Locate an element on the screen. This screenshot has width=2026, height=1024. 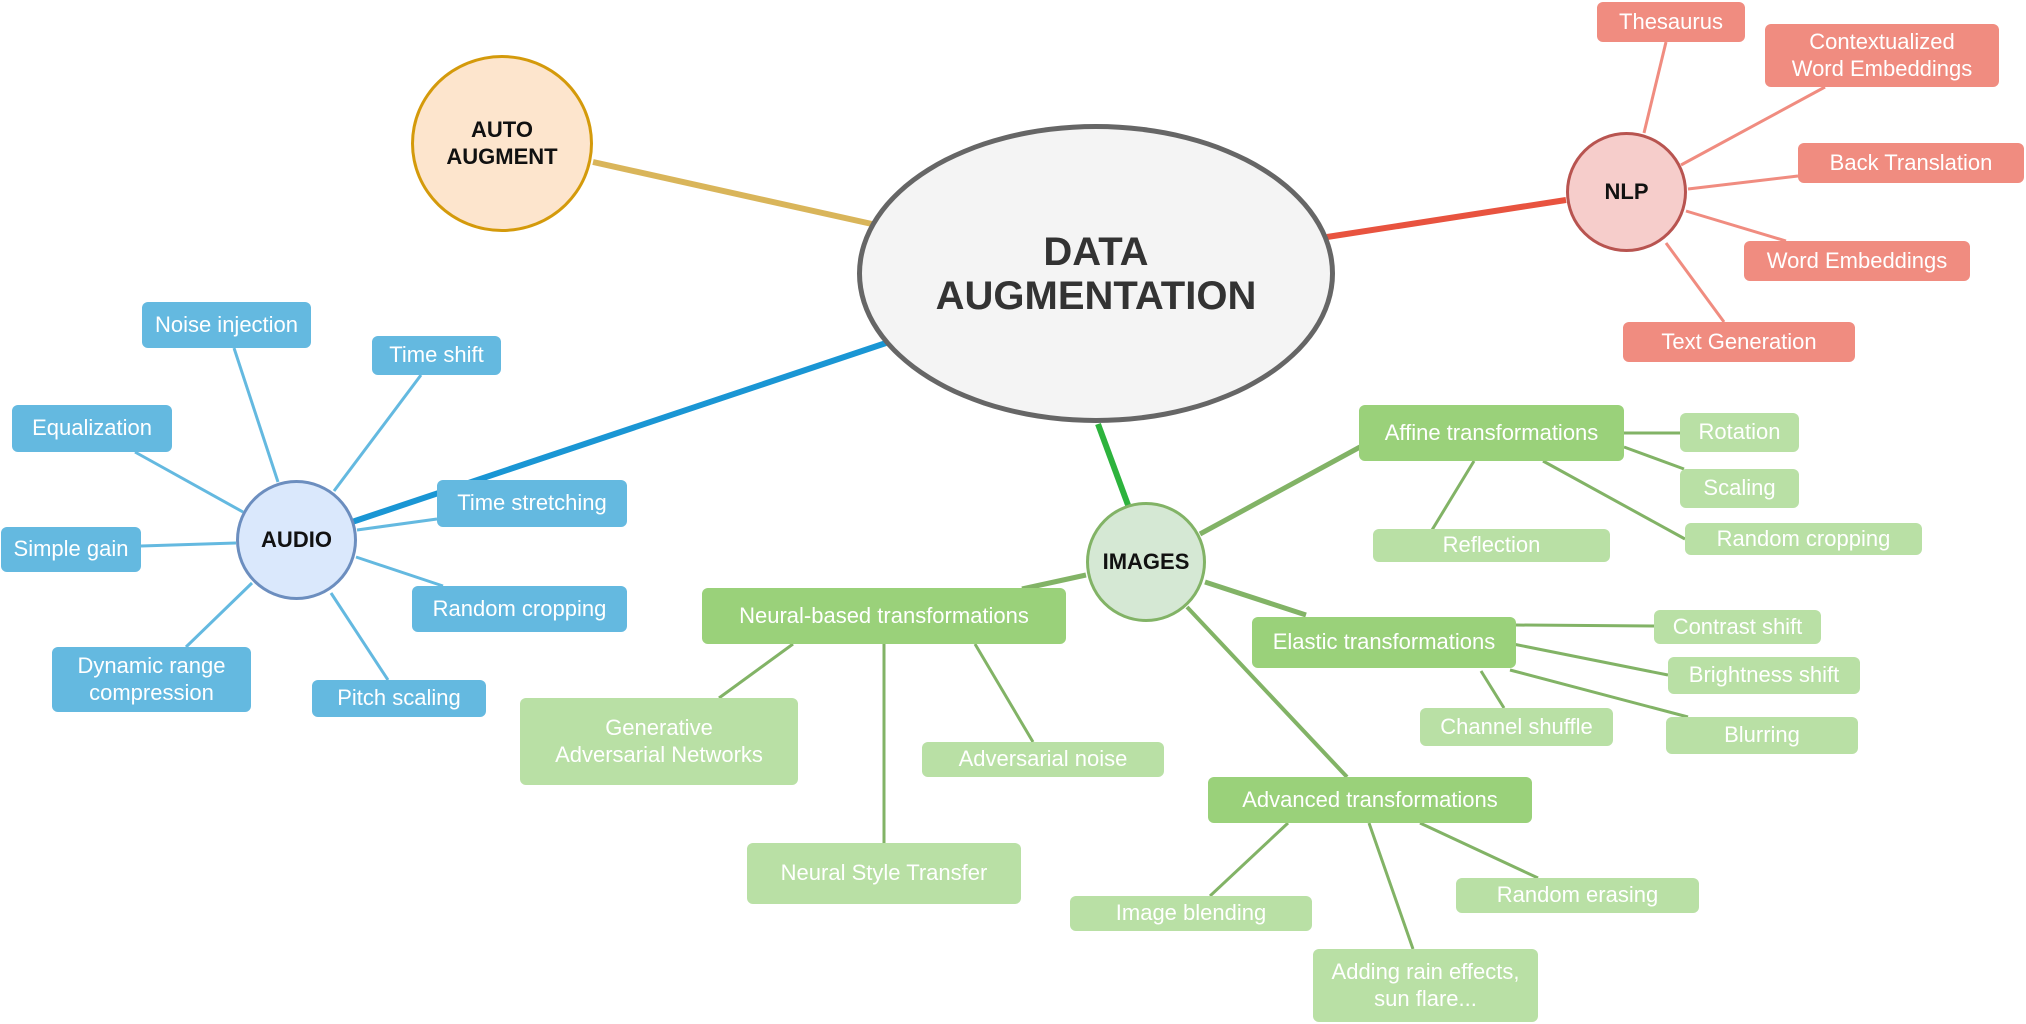
central-topic-data-augmentation: DATA AUGMENTATION is located at coordinates (1096, 273).